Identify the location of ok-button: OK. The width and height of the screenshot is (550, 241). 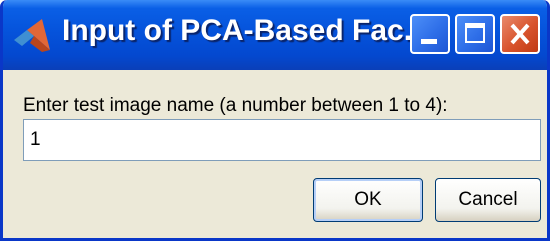
(368, 200).